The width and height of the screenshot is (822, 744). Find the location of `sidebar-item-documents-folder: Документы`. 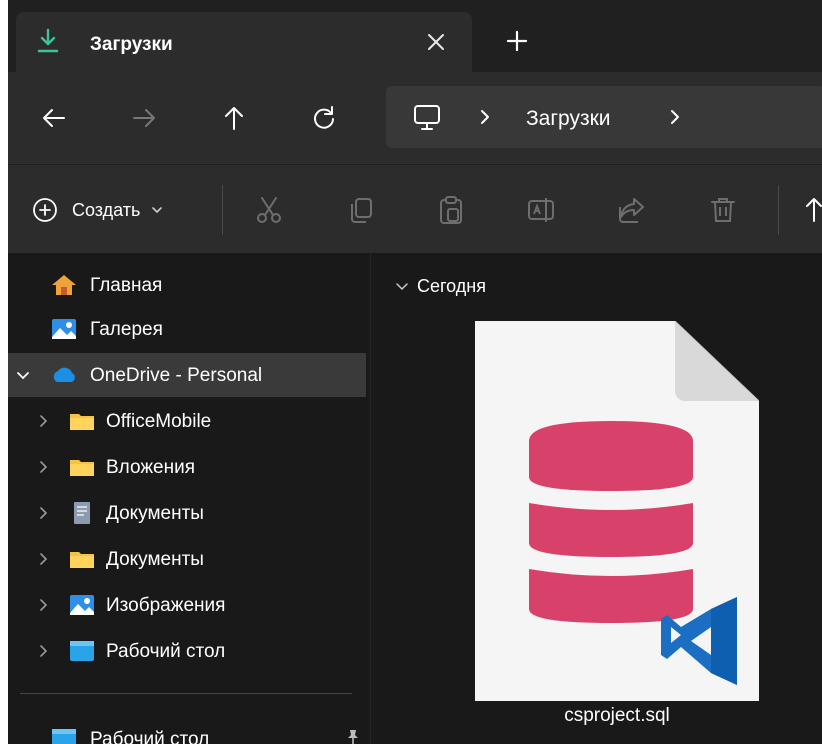

sidebar-item-documents-folder: Документы is located at coordinates (187, 559).